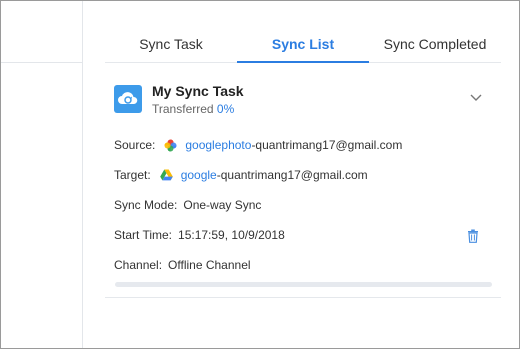 The width and height of the screenshot is (520, 349). What do you see at coordinates (166, 175) in the screenshot?
I see `google-drive-icon` at bounding box center [166, 175].